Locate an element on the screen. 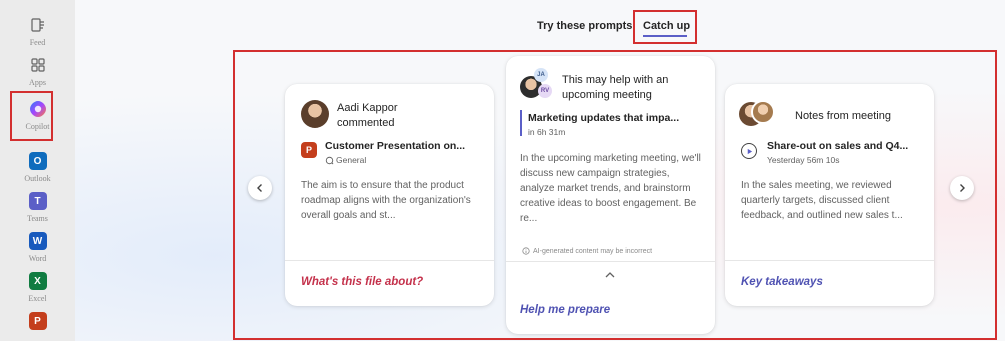 The height and width of the screenshot is (341, 1005). meeting-accent-bar is located at coordinates (521, 123).